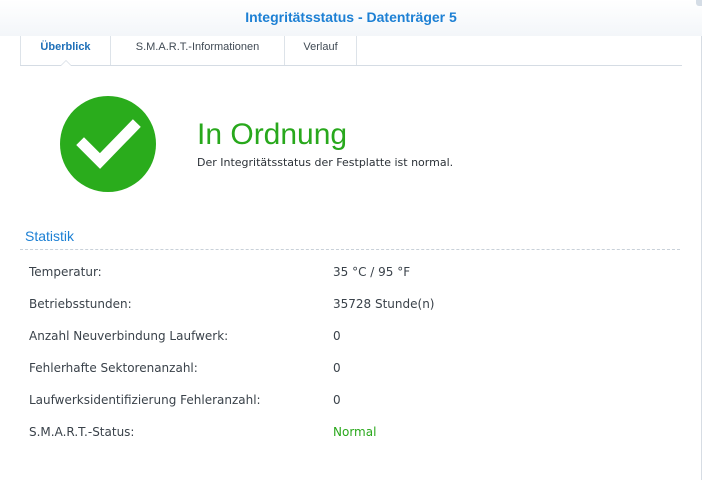 The height and width of the screenshot is (480, 702). I want to click on tab-history-label: Verlauf, so click(320, 47).